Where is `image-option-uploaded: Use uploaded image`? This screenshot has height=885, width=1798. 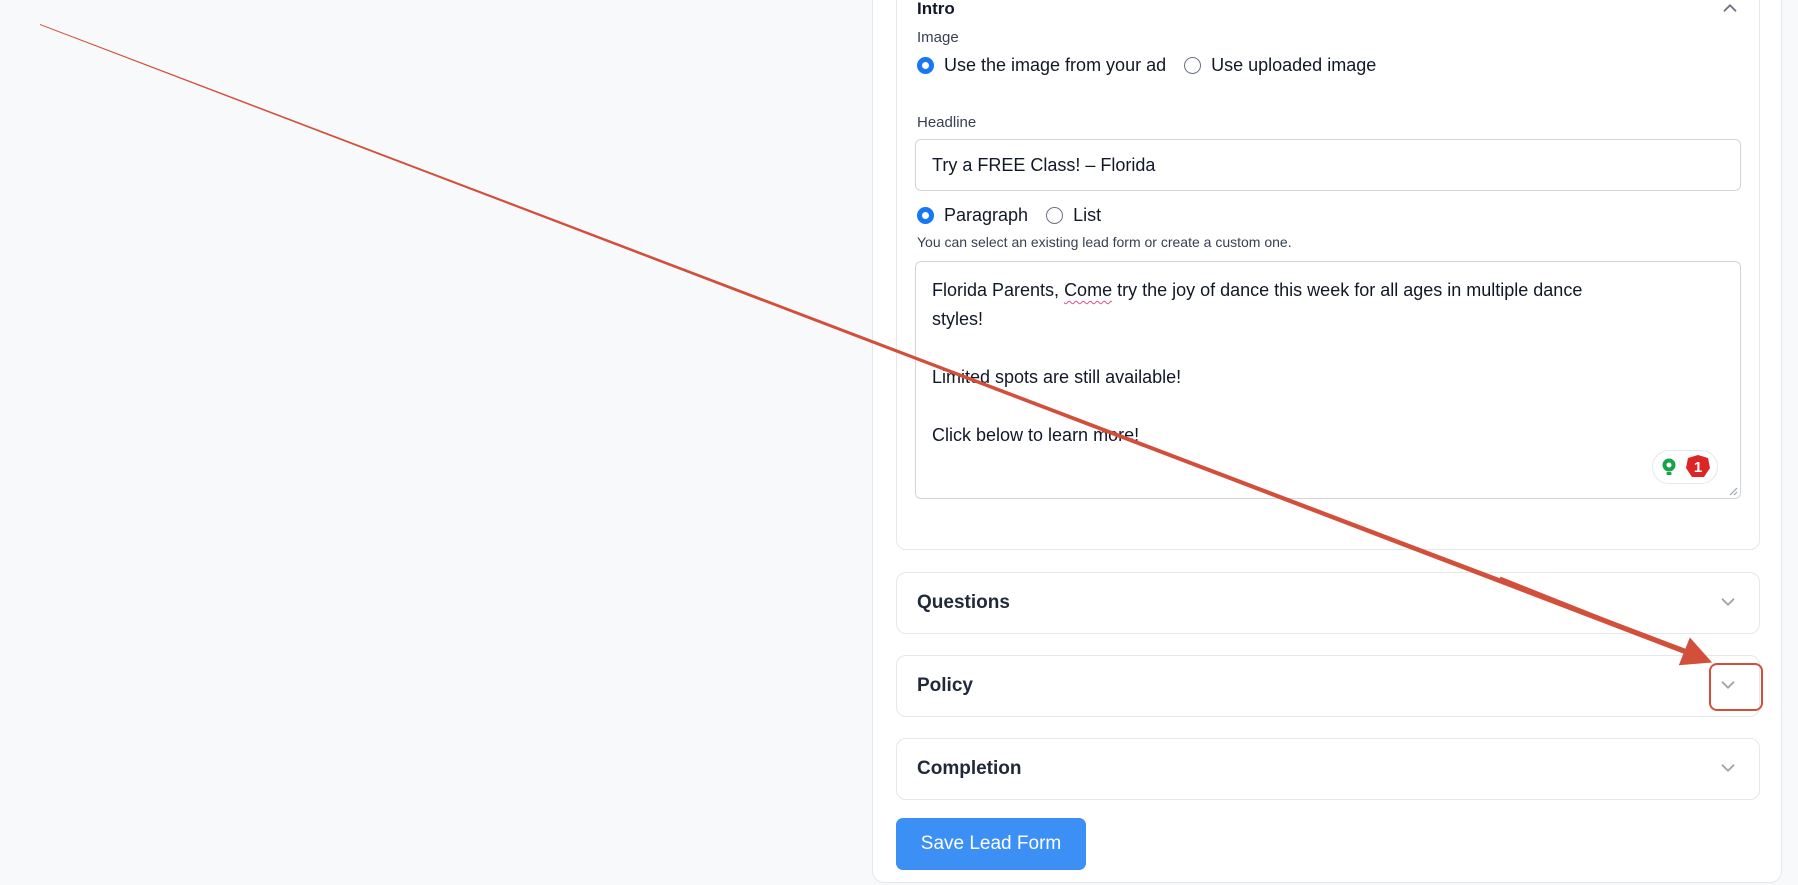
image-option-uploaded: Use uploaded image is located at coordinates (1280, 65).